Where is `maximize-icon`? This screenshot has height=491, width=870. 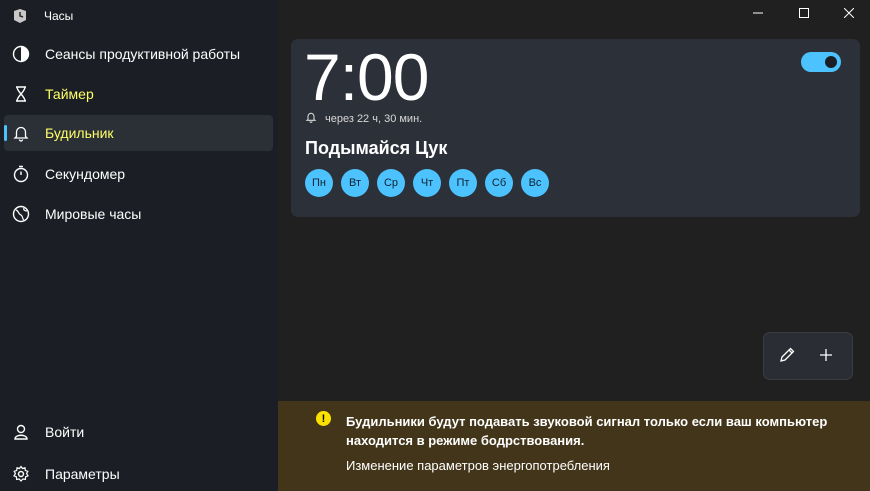
maximize-icon is located at coordinates (804, 14).